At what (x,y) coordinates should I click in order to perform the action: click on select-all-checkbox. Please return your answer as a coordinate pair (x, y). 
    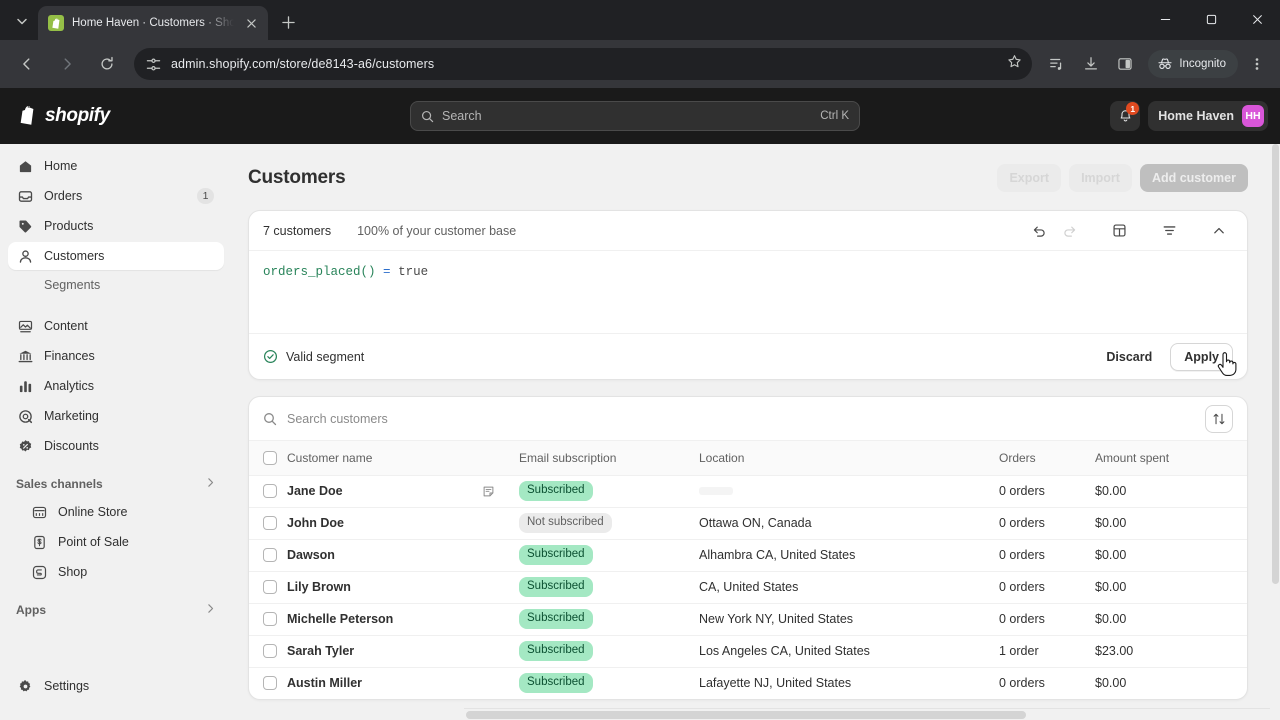
    Looking at the image, I should click on (270, 457).